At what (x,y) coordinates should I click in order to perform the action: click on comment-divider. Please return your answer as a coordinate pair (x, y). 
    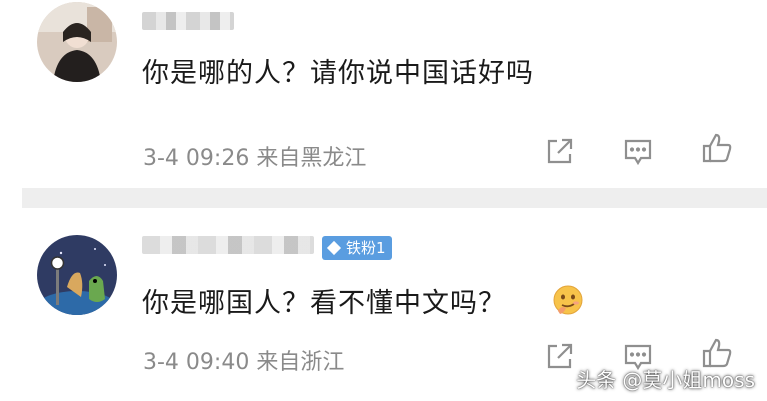
    Looking at the image, I should click on (394, 198).